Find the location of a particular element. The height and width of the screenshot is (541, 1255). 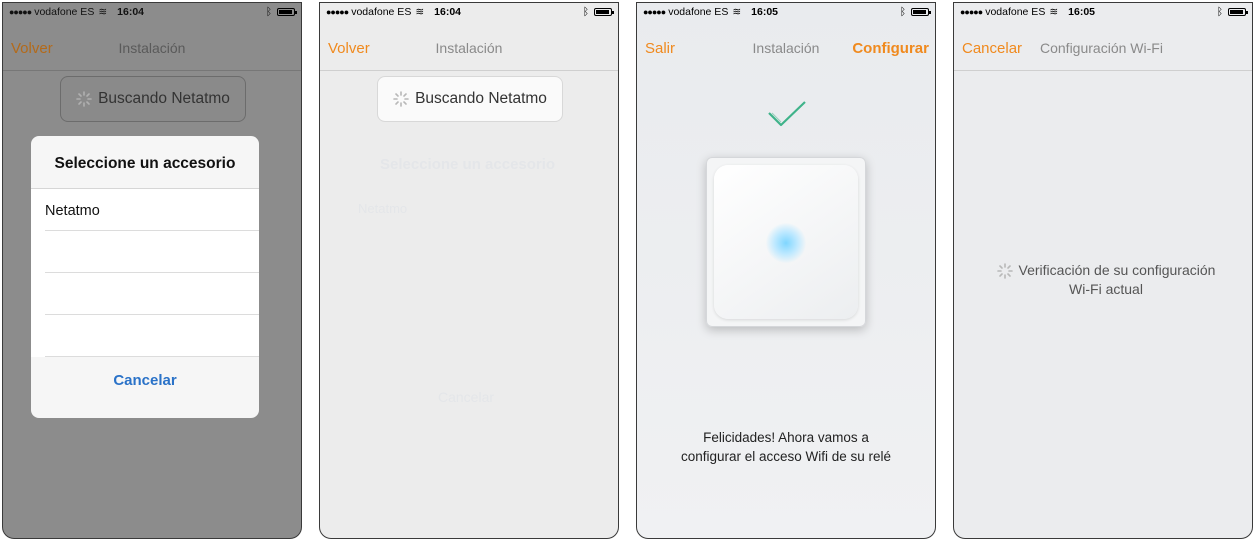

success-message-line2: configurar el acceso Wifi de su relé is located at coordinates (786, 456).